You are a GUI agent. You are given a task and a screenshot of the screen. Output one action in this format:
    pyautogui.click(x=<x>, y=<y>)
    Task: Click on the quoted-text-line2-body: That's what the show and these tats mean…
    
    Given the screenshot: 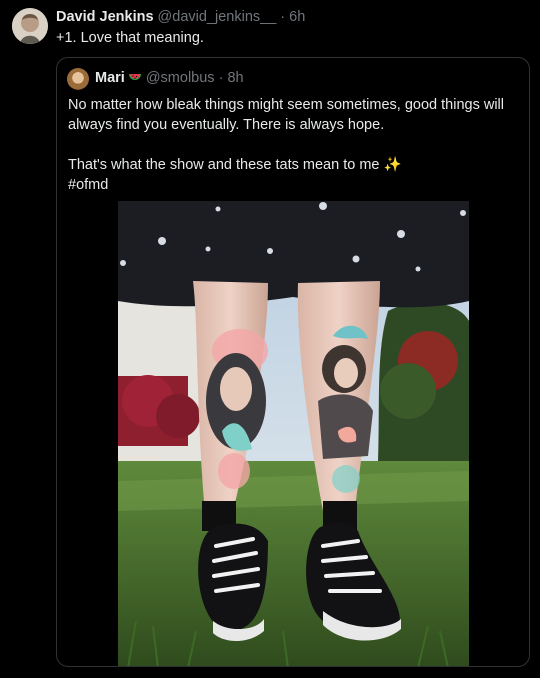 What is the action you would take?
    pyautogui.click(x=224, y=165)
    